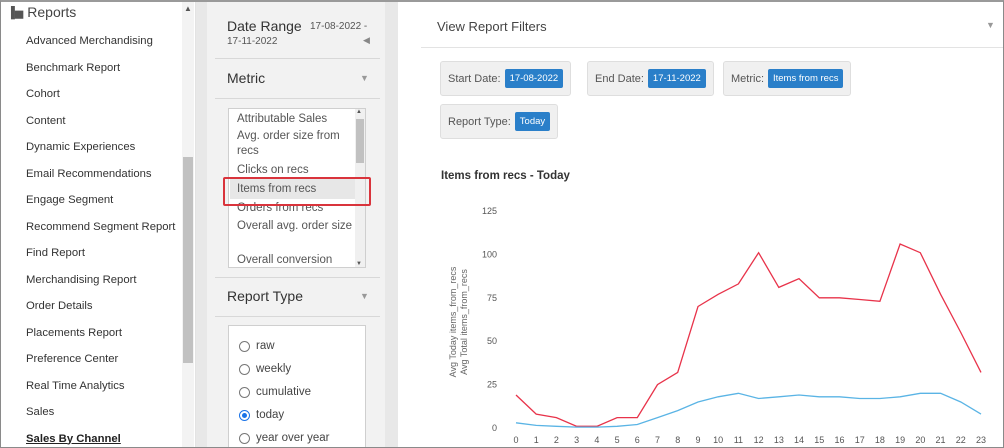 This screenshot has height=448, width=1004. Describe the element at coordinates (244, 415) in the screenshot. I see `radio-button-checked` at that location.